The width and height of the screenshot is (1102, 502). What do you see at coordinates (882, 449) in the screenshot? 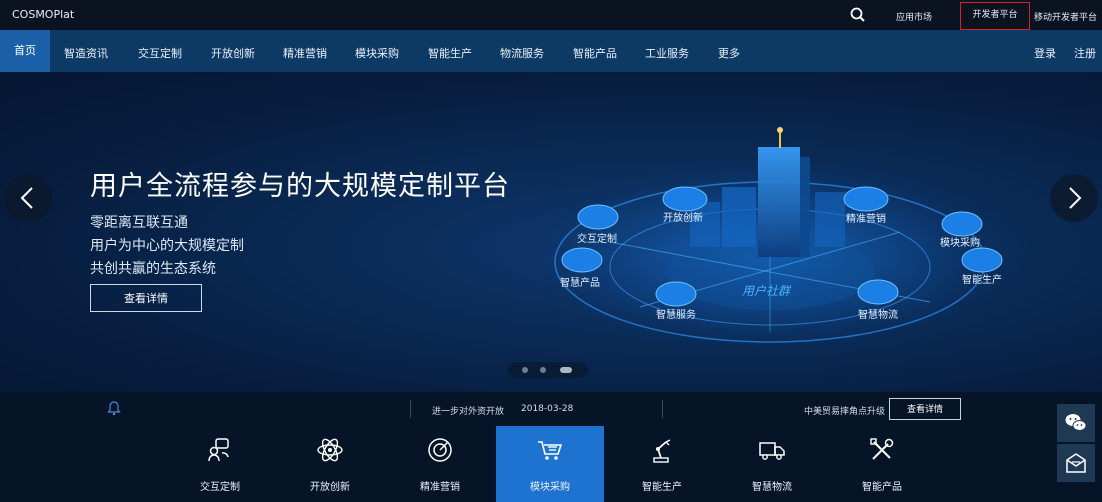
I see `tools-icon` at bounding box center [882, 449].